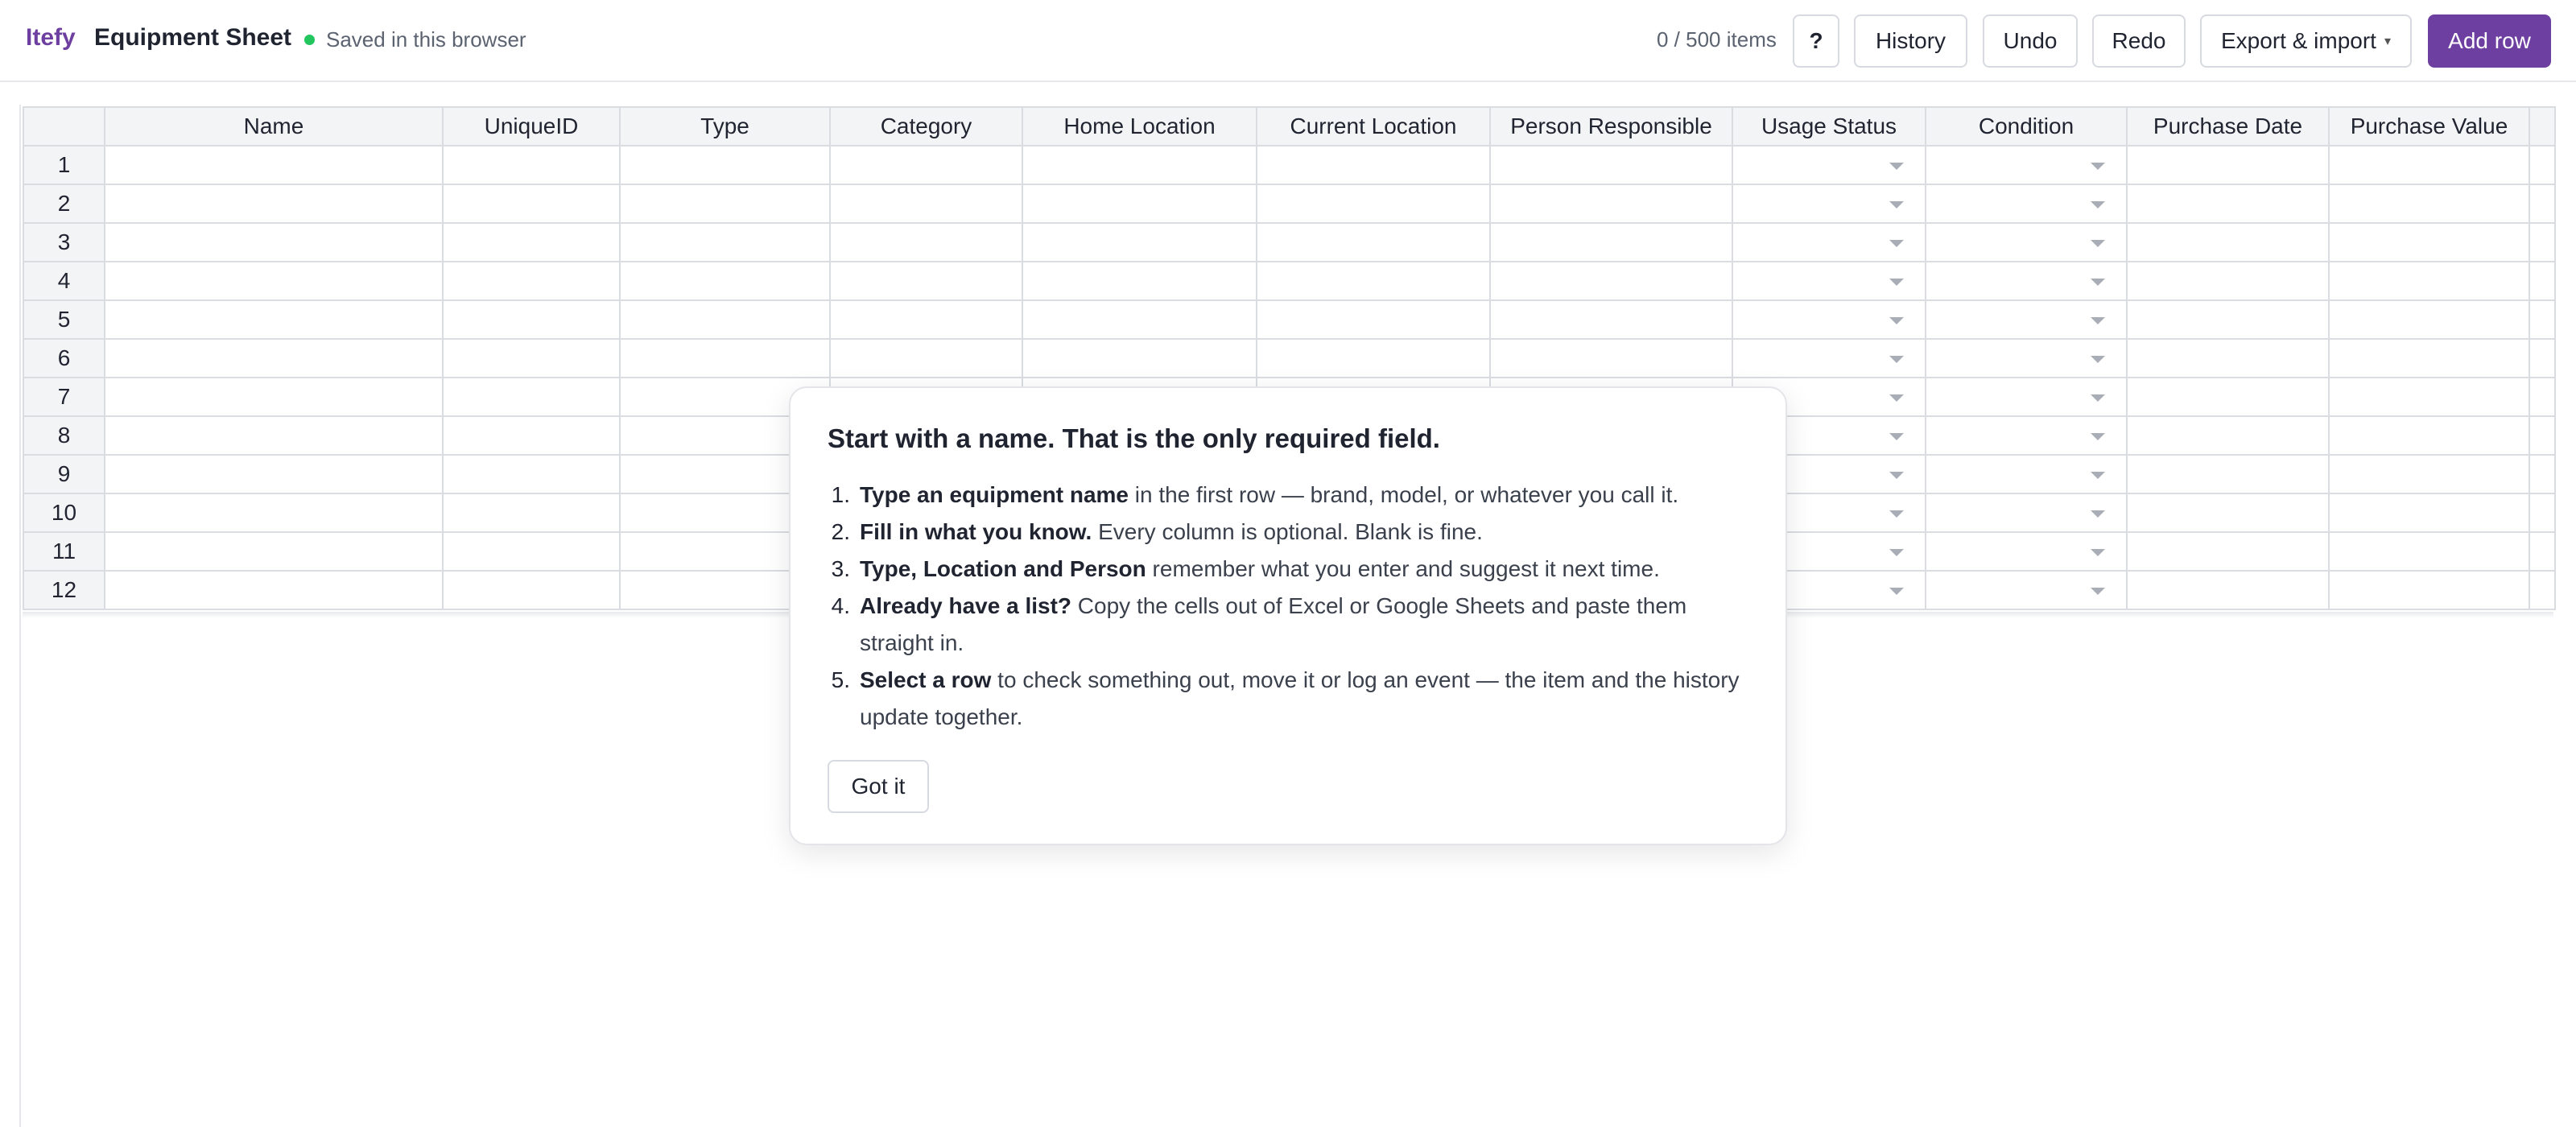  I want to click on column-header: Type, so click(725, 126).